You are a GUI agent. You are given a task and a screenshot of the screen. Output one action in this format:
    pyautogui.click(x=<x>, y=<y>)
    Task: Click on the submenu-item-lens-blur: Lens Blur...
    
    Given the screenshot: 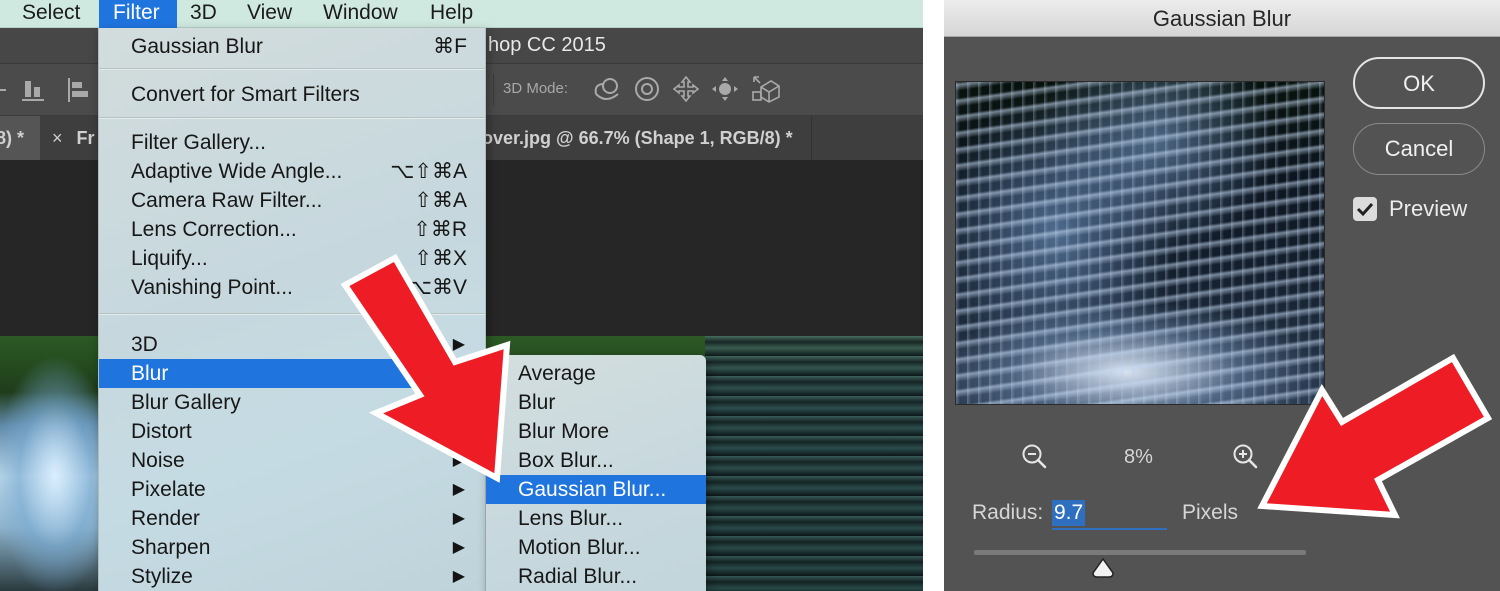 What is the action you would take?
    pyautogui.click(x=596, y=518)
    